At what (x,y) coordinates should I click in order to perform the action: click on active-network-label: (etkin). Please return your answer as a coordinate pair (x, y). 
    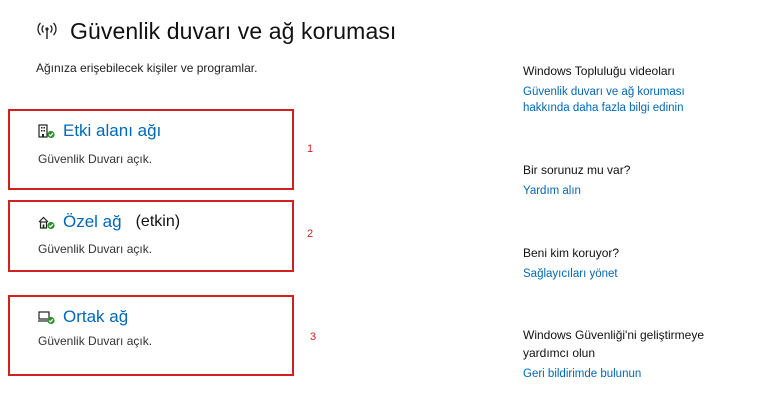
    Looking at the image, I should click on (158, 221).